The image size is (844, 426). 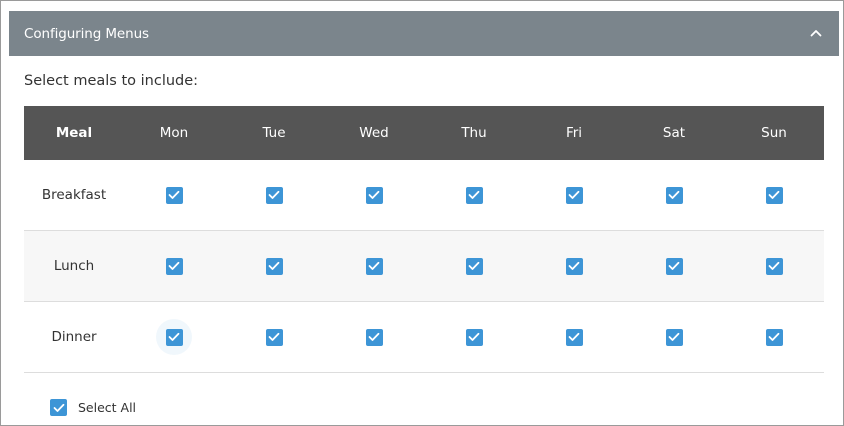 I want to click on checkbox-lunch-wed, so click(x=374, y=266).